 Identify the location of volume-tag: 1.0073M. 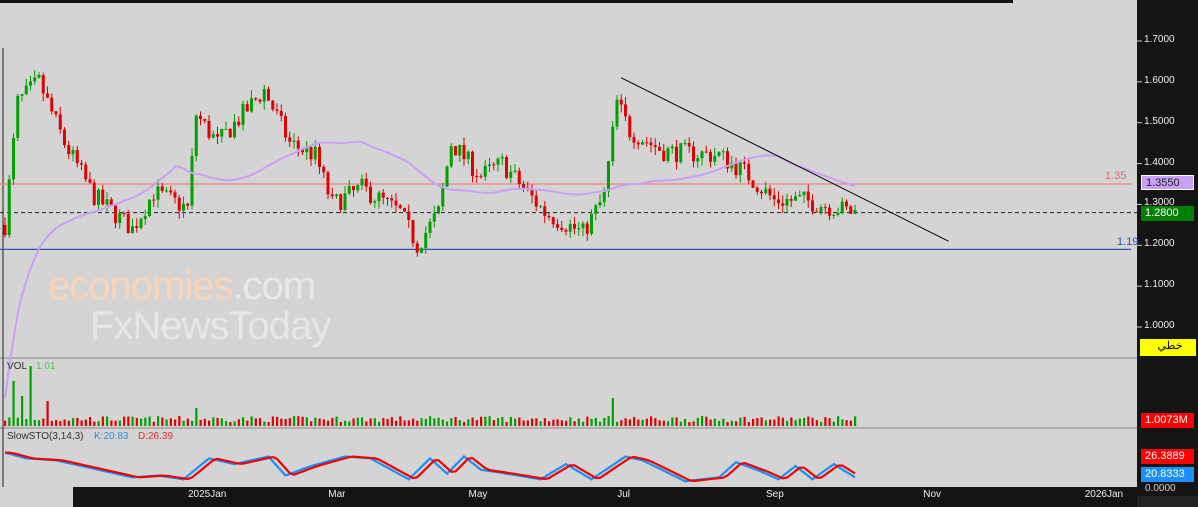
(1167, 420).